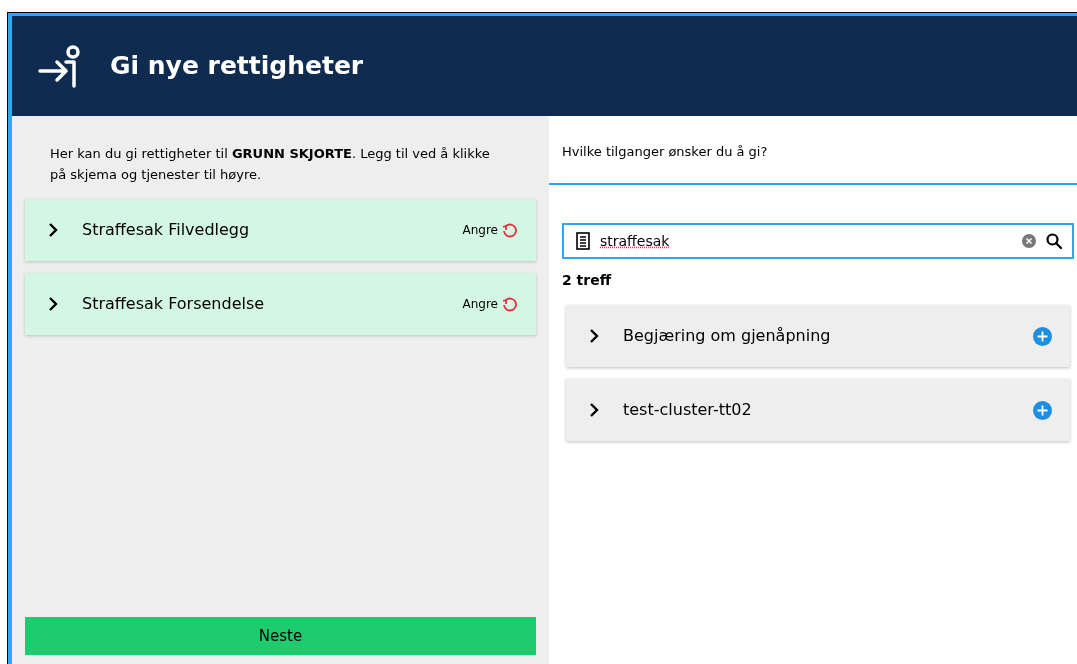 The width and height of the screenshot is (1077, 664). Describe the element at coordinates (237, 66) in the screenshot. I see `page-title: Gi nye rettigheter` at that location.